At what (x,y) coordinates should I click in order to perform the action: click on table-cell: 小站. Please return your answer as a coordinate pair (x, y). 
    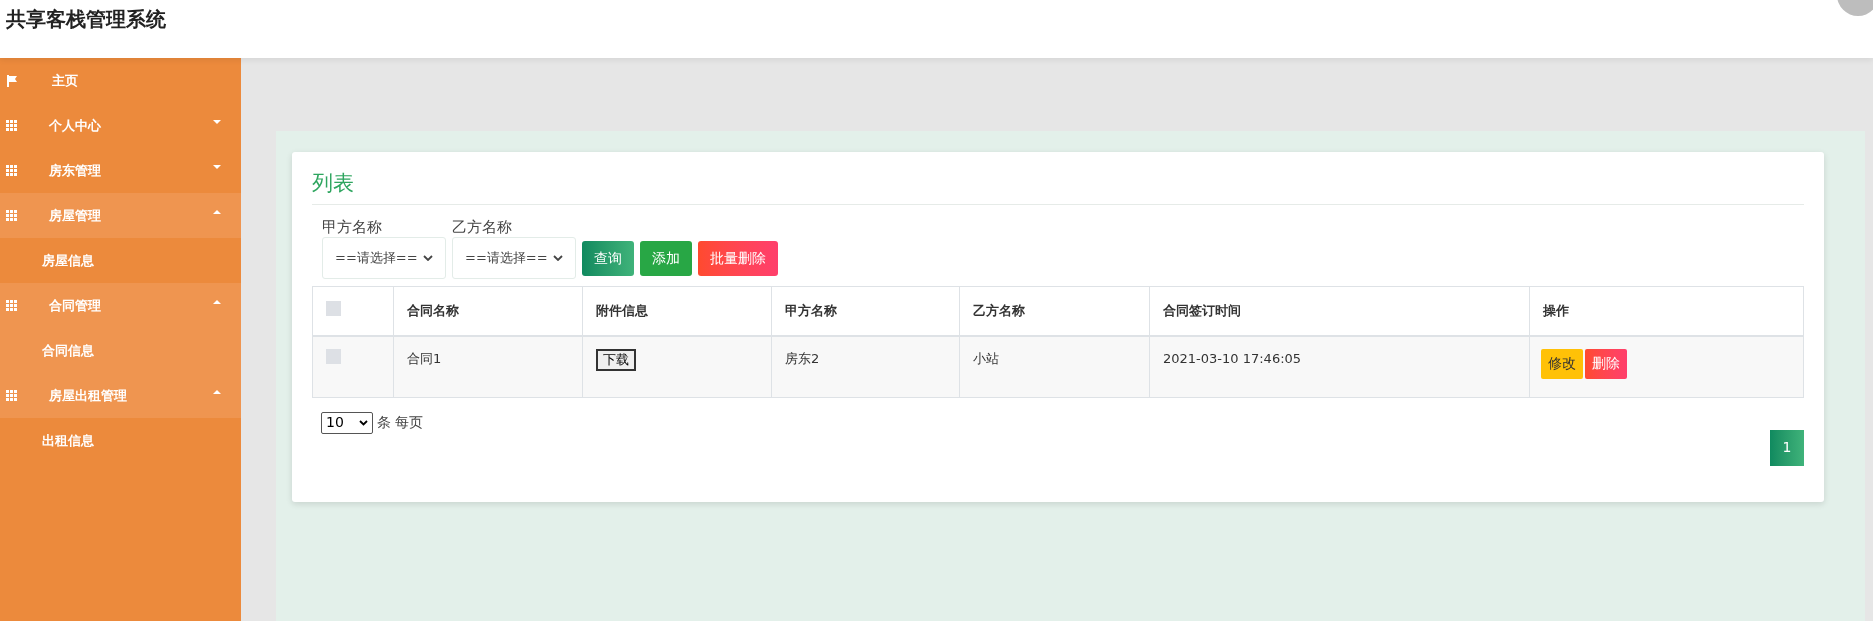
    Looking at the image, I should click on (986, 358).